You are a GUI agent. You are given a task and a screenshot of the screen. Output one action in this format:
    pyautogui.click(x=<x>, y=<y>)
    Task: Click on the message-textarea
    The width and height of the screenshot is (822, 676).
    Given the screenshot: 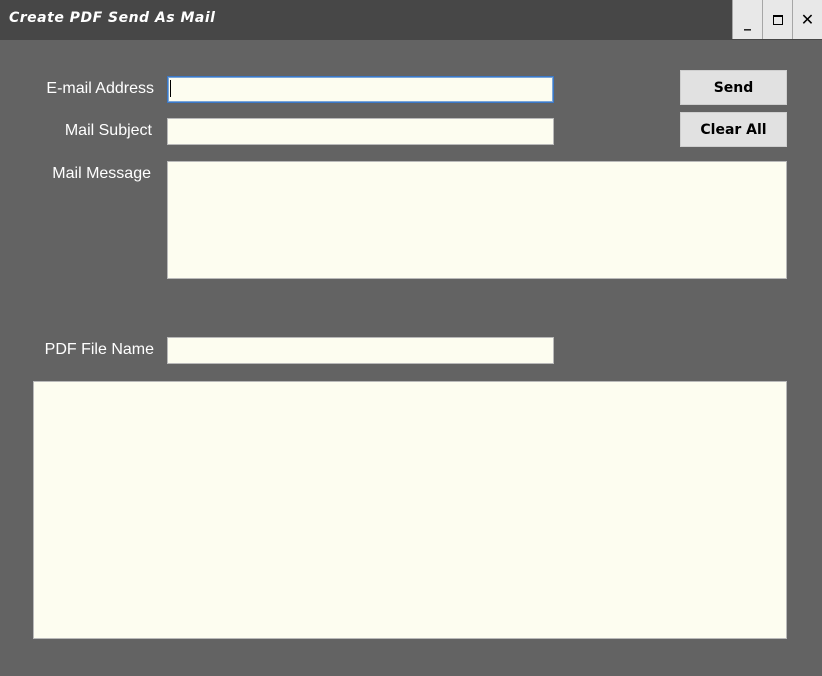 What is the action you would take?
    pyautogui.click(x=477, y=220)
    